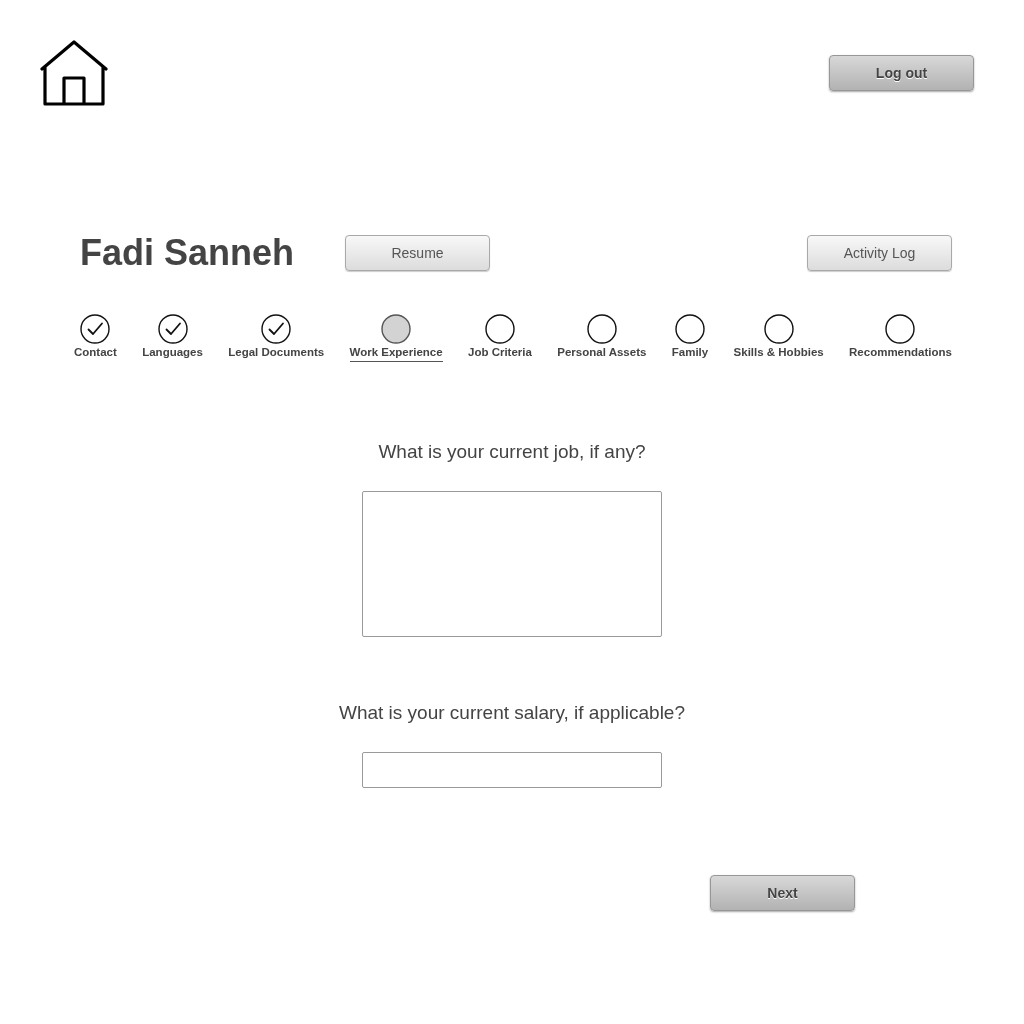 The width and height of the screenshot is (1024, 1024). What do you see at coordinates (512, 770) in the screenshot?
I see `input-field` at bounding box center [512, 770].